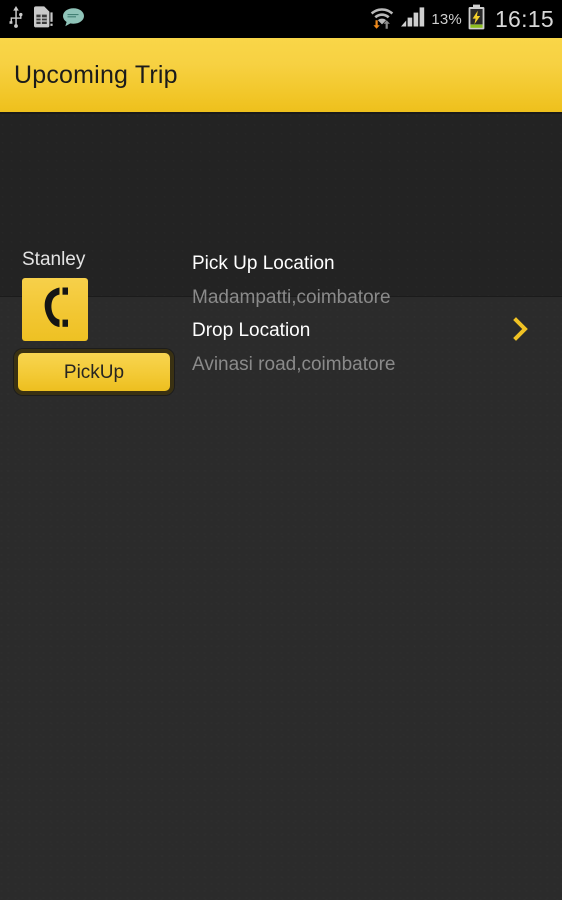 This screenshot has height=900, width=562. What do you see at coordinates (96, 74) in the screenshot?
I see `page-title: Upcoming Trip` at bounding box center [96, 74].